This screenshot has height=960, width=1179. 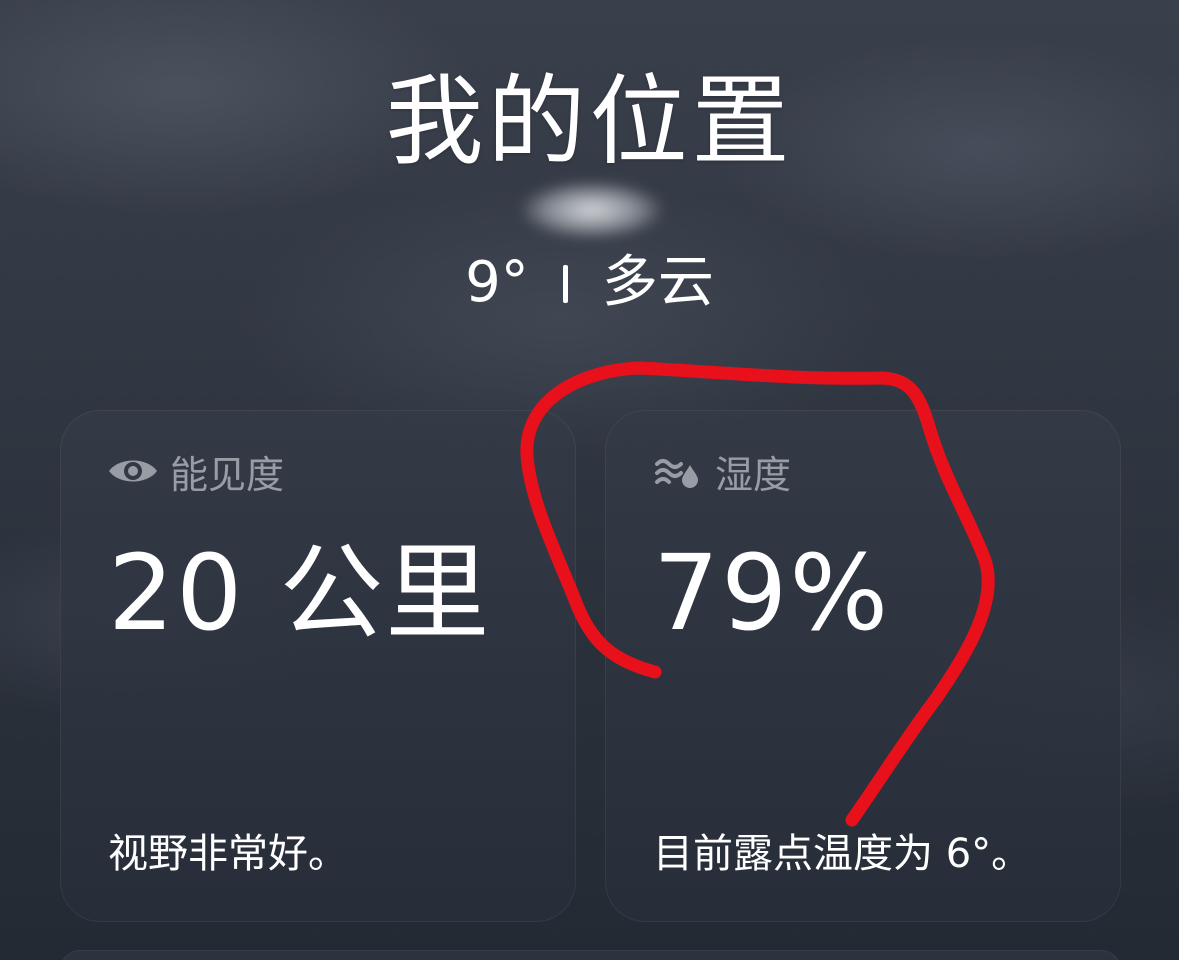 I want to click on visibility-value: 20 公里, so click(x=300, y=593).